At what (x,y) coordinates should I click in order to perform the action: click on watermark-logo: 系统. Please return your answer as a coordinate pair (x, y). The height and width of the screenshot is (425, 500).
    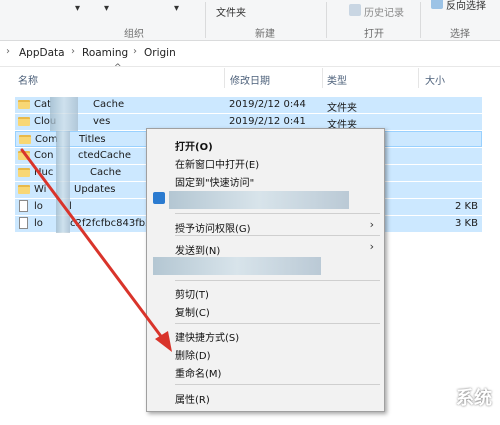
    Looking at the image, I should click on (474, 398).